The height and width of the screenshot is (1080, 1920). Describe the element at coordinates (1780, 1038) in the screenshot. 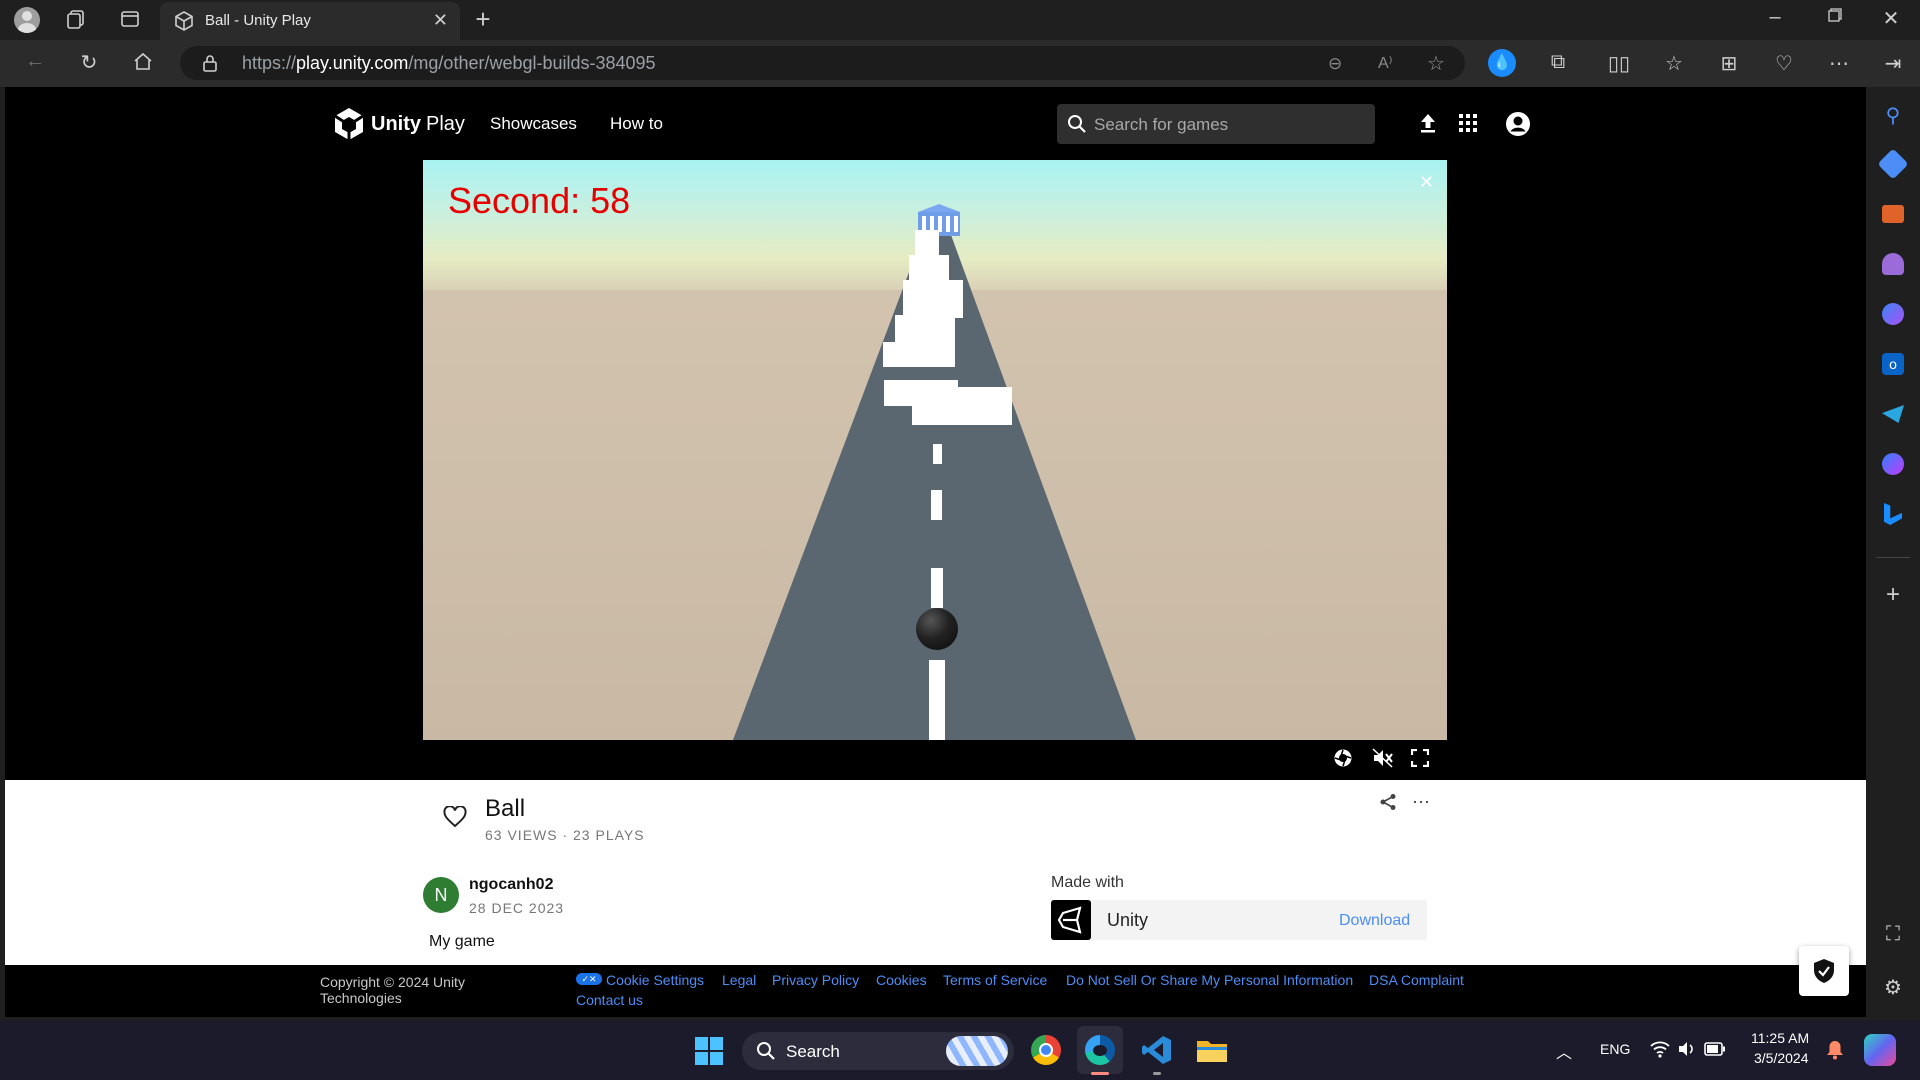

I see `clock-time: 11:25 AM` at that location.